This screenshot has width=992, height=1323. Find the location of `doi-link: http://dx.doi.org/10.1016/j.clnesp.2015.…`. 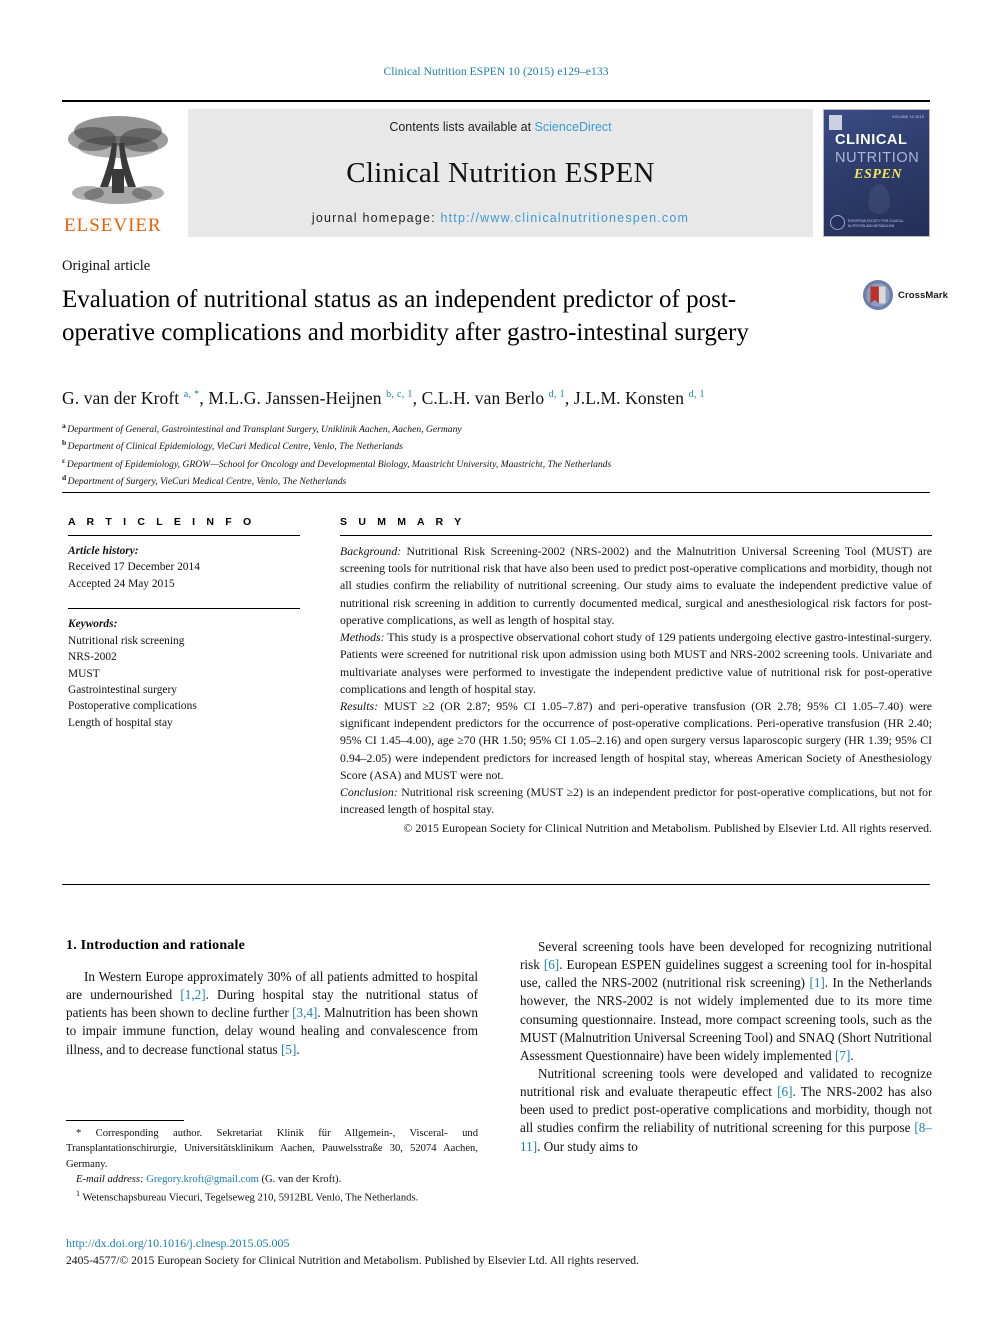

doi-link: http://dx.doi.org/10.1016/j.clnesp.2015.… is located at coordinates (177, 1243).